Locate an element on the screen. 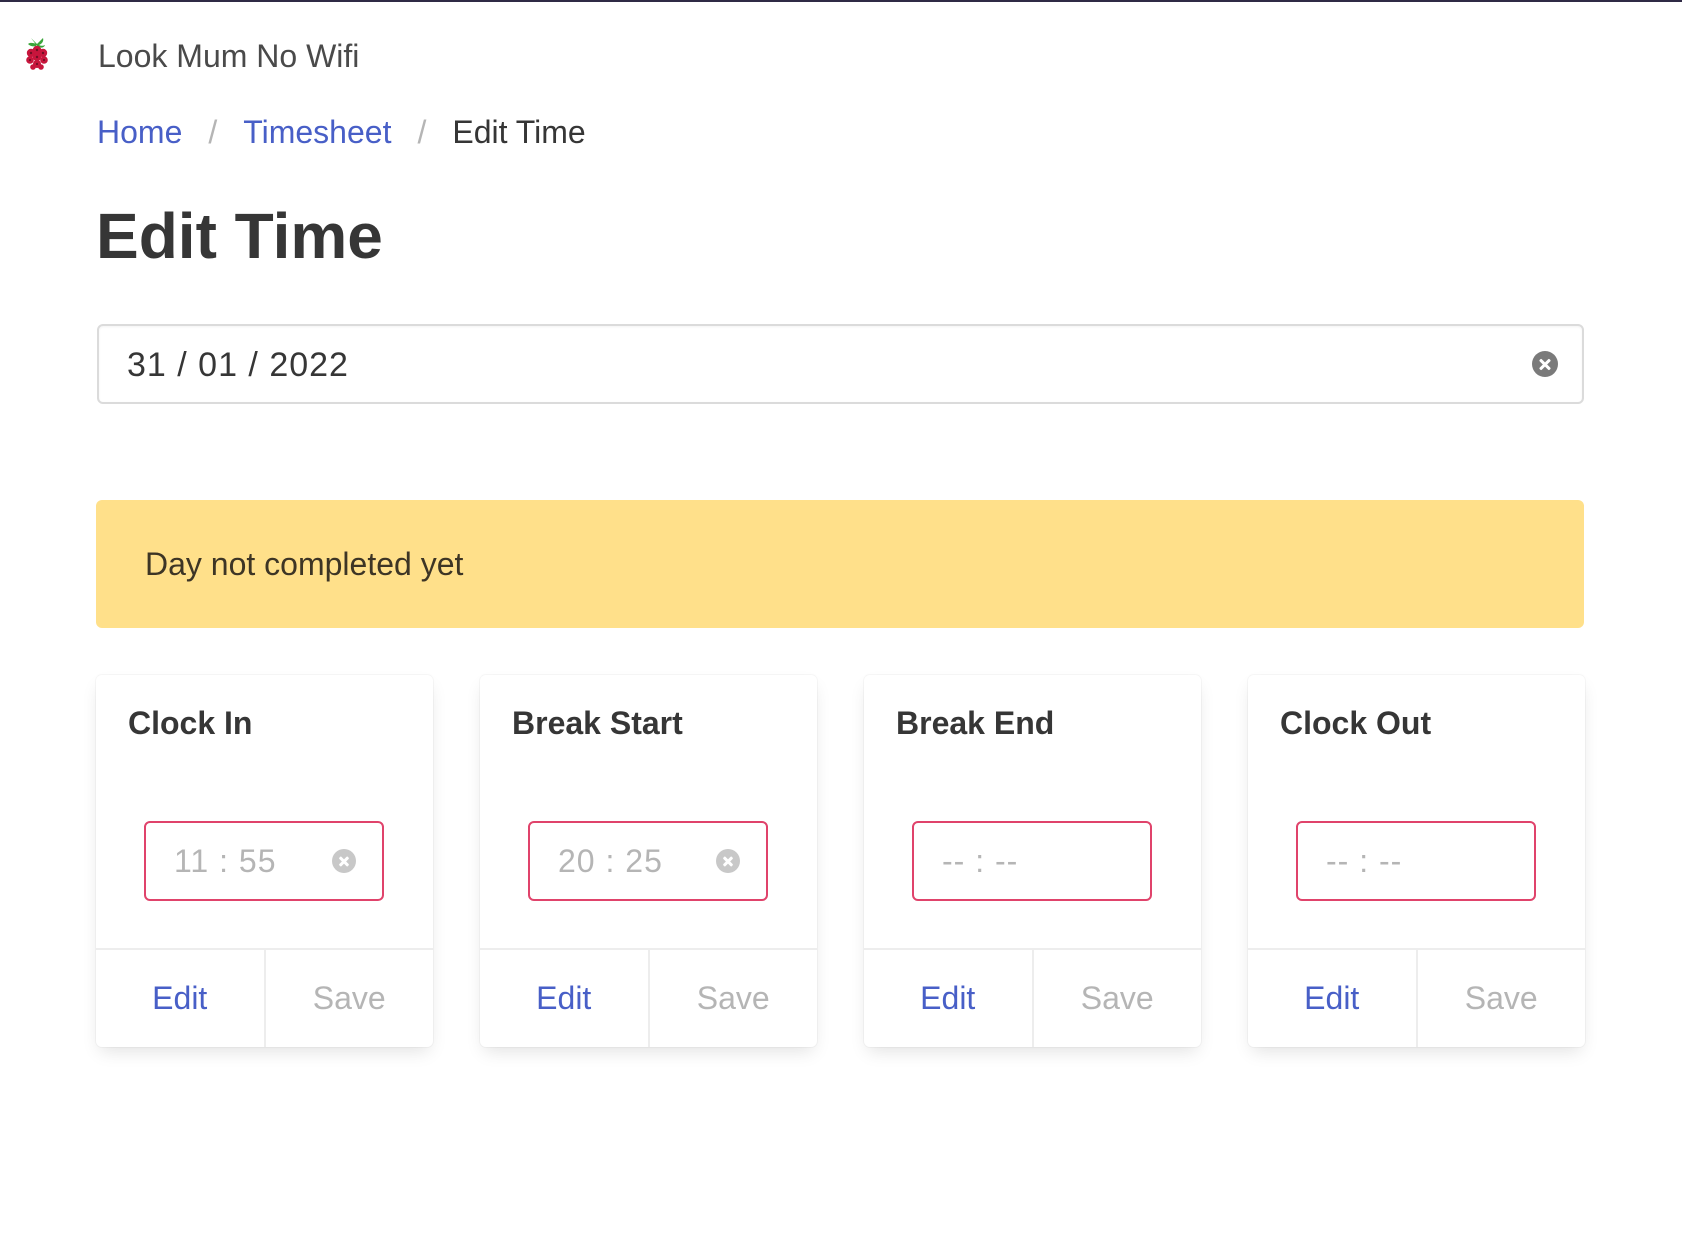  breadcrumb-home: Home is located at coordinates (139, 132).